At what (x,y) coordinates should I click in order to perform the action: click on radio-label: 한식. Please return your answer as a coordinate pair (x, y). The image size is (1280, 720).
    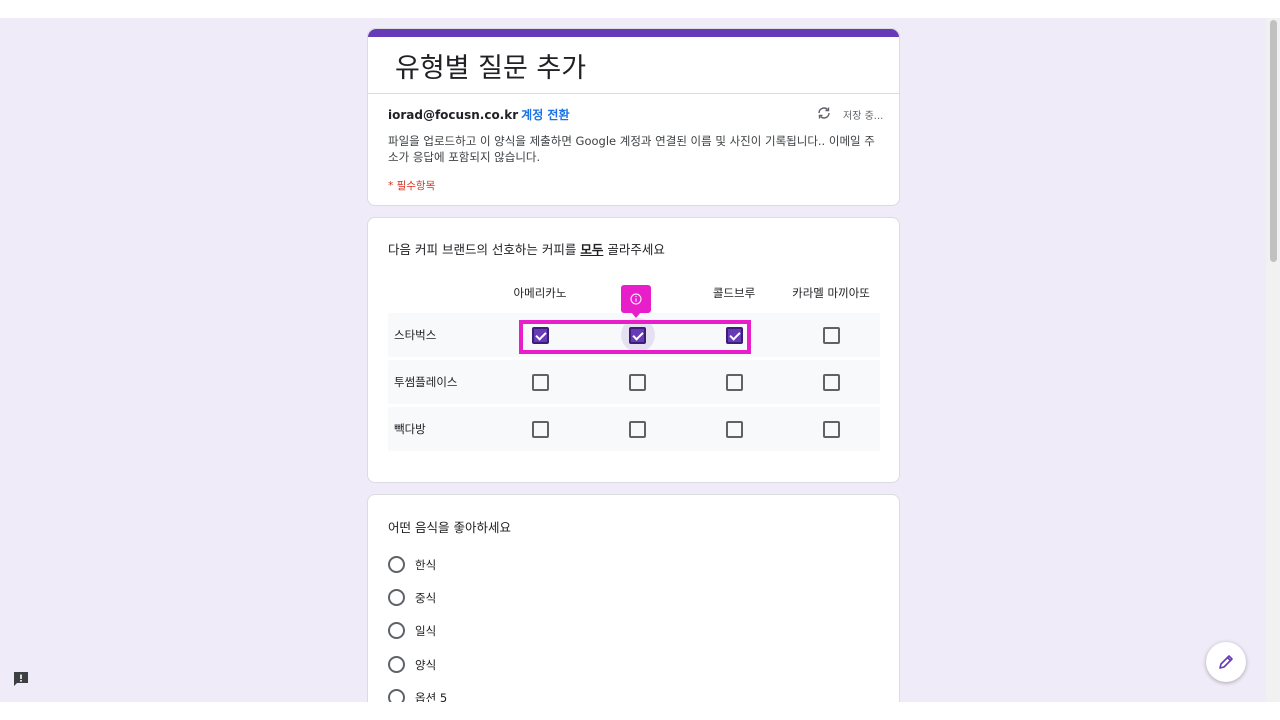
    Looking at the image, I should click on (426, 565).